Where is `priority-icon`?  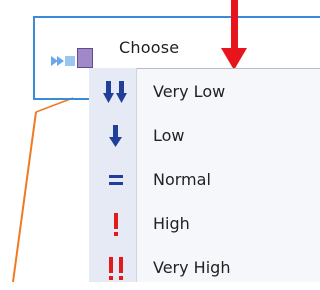
priority-icon is located at coordinates (85, 58).